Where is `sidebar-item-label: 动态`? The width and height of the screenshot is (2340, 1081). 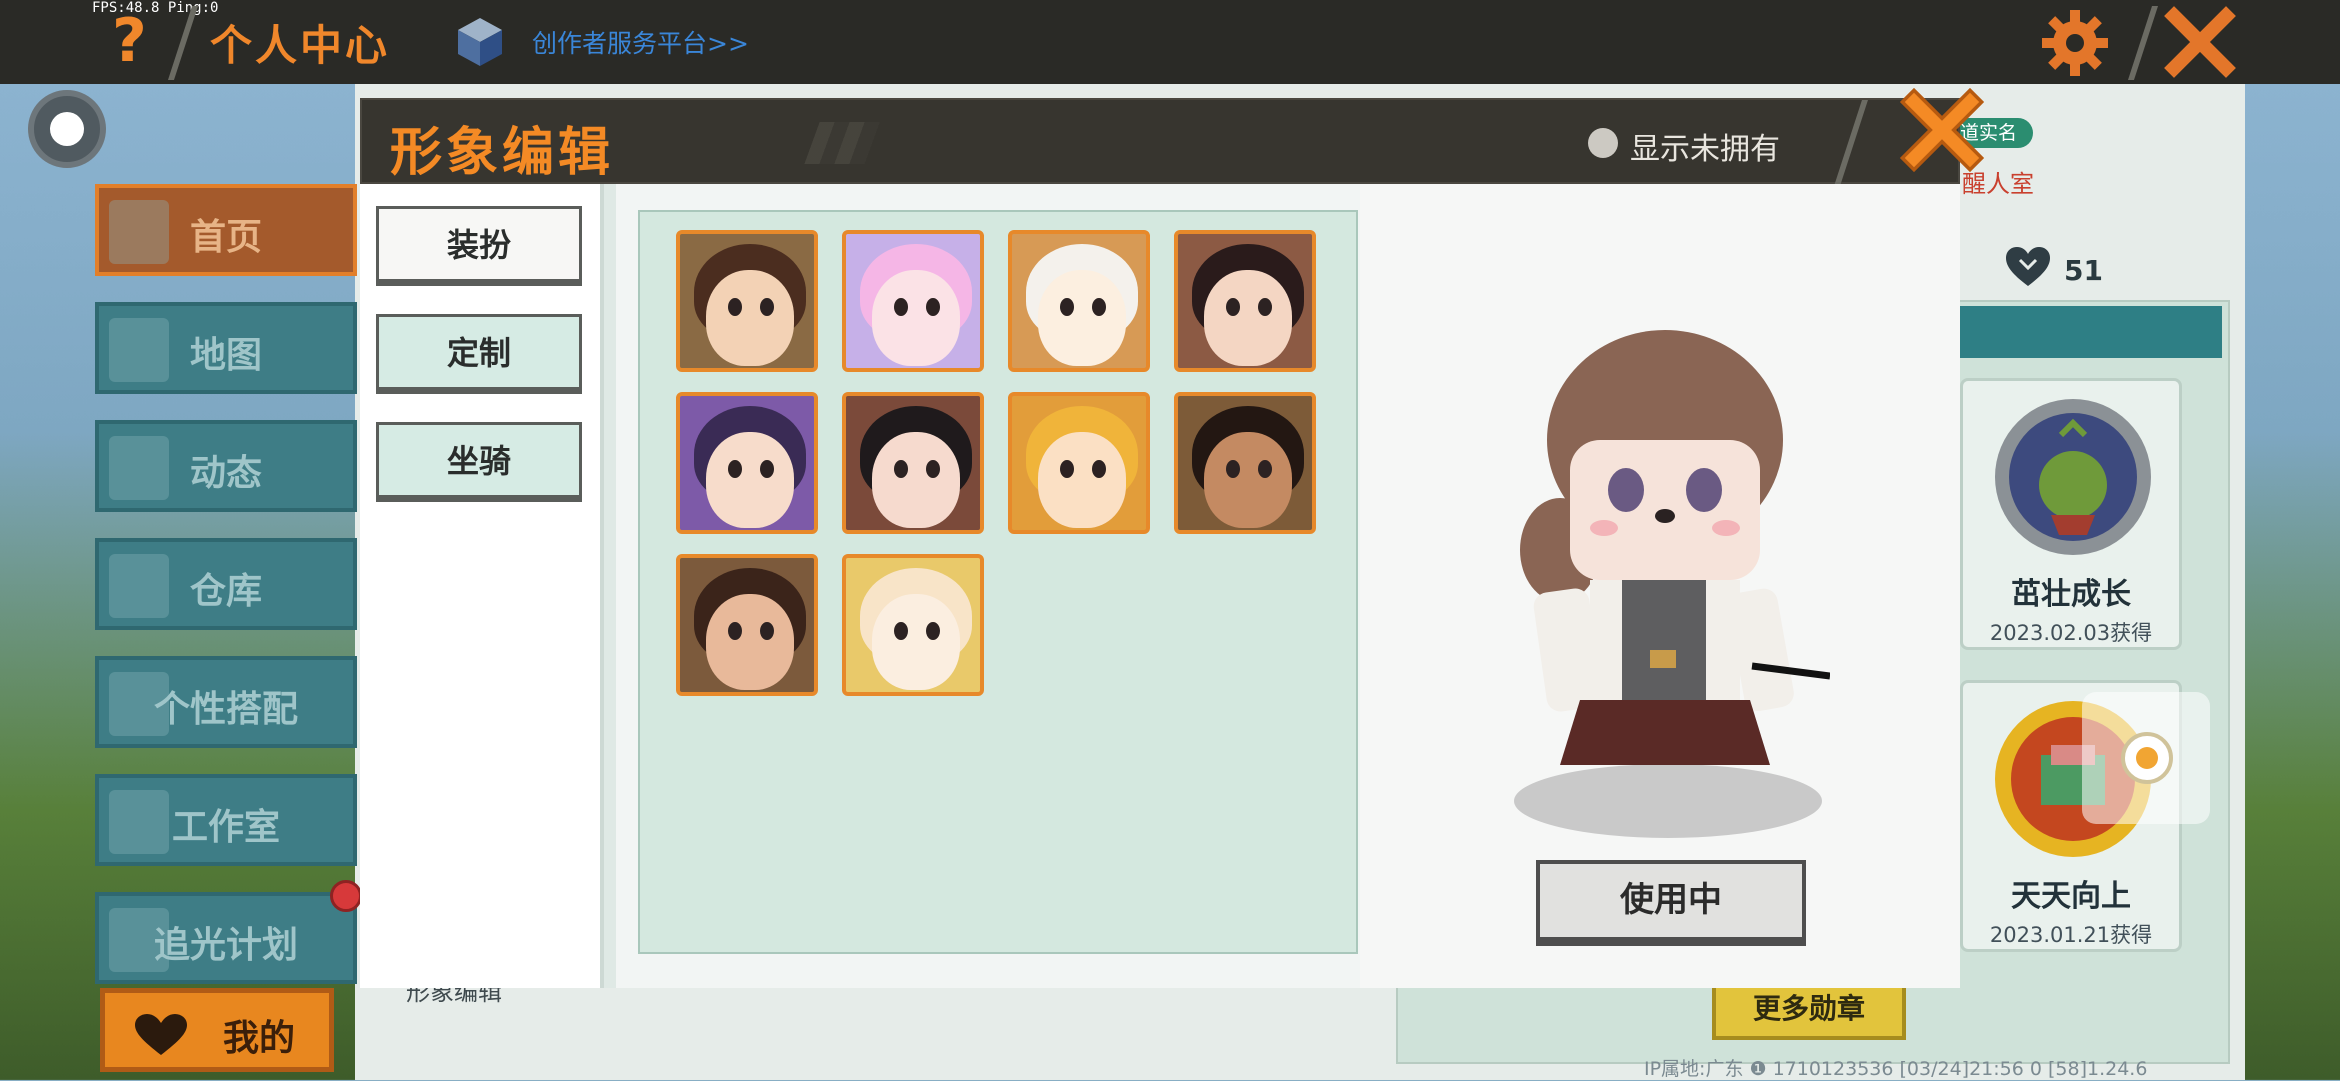 sidebar-item-label: 动态 is located at coordinates (225, 473).